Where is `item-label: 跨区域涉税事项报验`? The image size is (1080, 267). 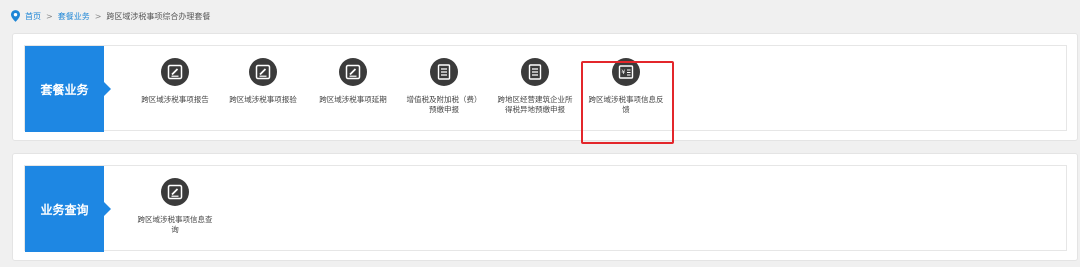 item-label: 跨区域涉税事项报验 is located at coordinates (263, 99).